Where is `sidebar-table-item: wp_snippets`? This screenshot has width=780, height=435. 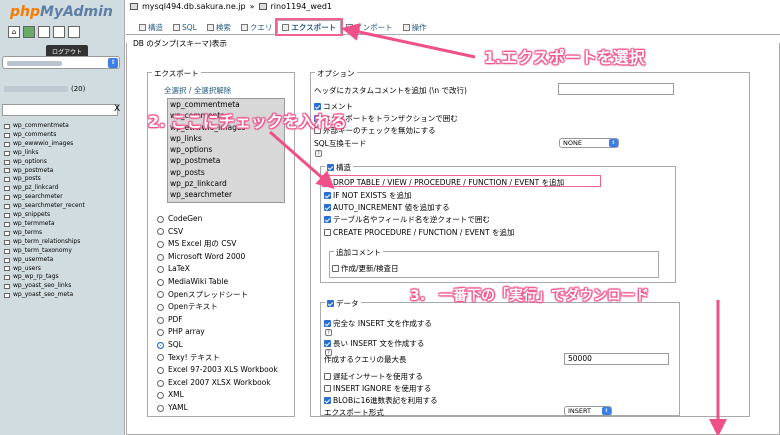
sidebar-table-item: wp_snippets is located at coordinates (44, 215).